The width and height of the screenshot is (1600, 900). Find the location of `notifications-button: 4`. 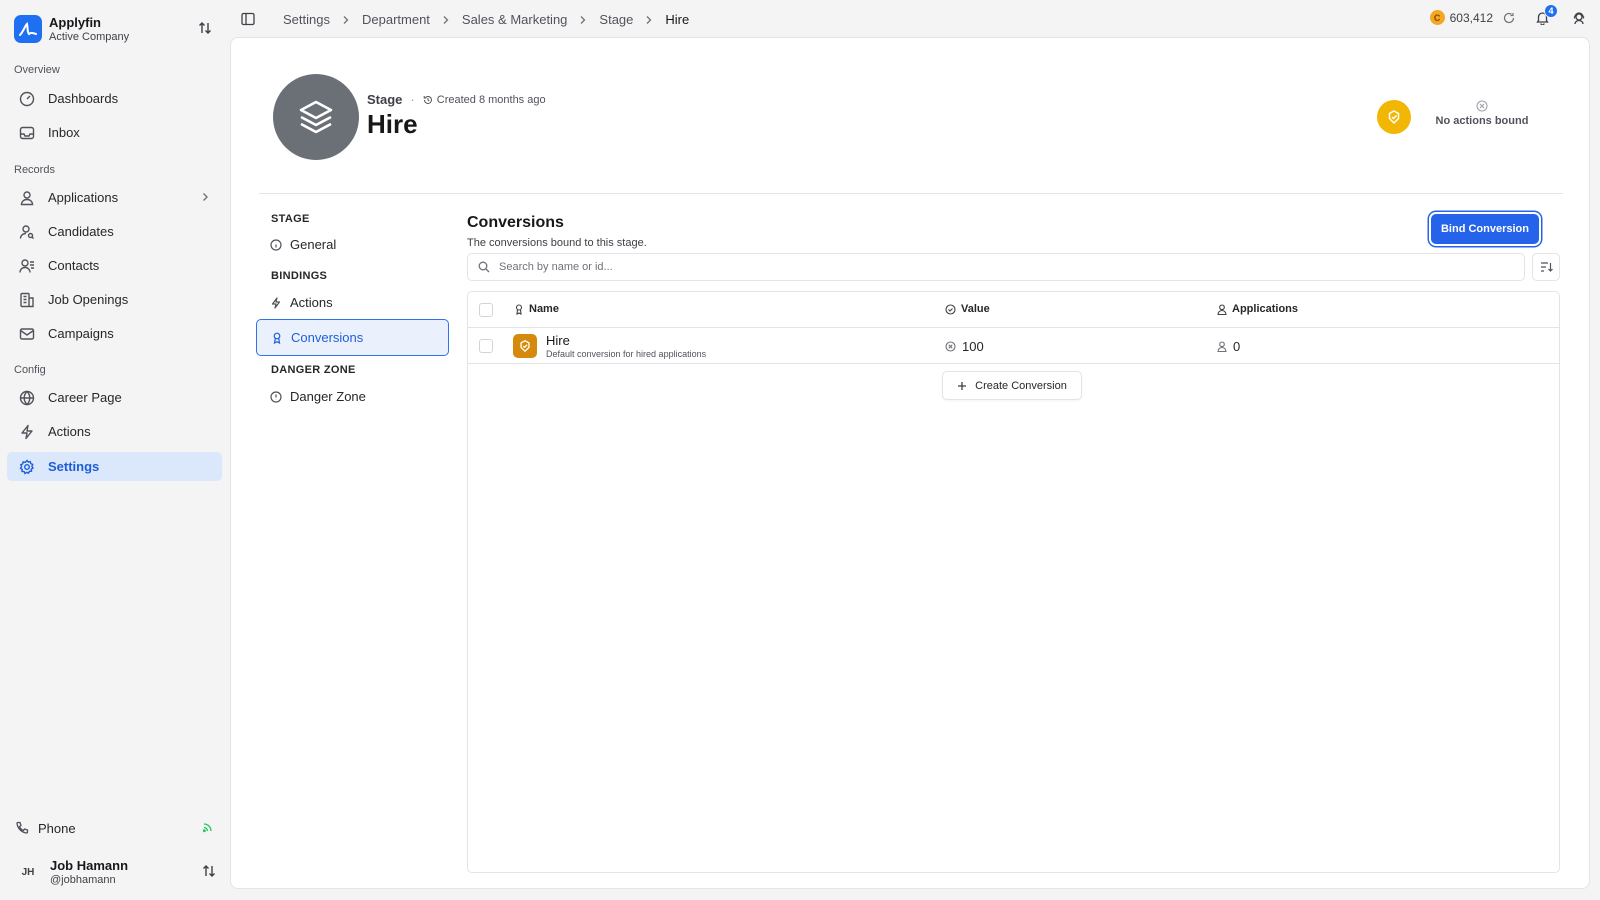

notifications-button: 4 is located at coordinates (1546, 14).